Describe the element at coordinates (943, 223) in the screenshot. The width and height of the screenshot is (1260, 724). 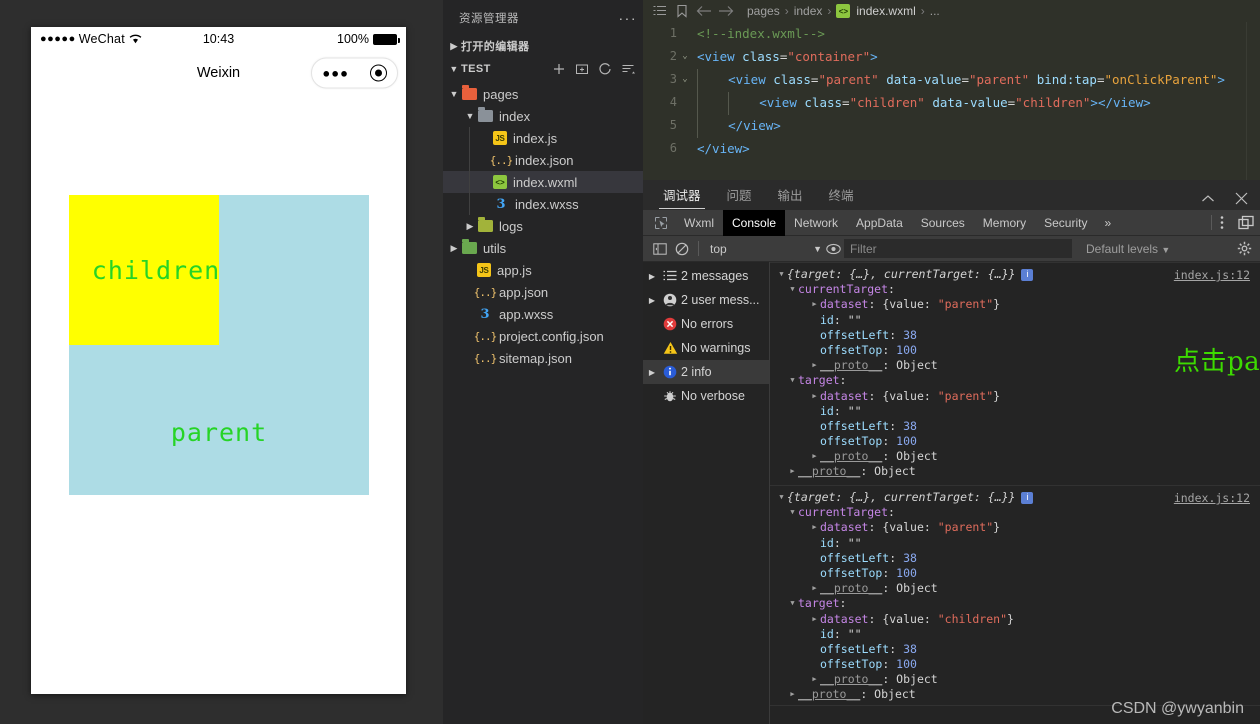
I see `panel-tab-sources: Sources` at that location.